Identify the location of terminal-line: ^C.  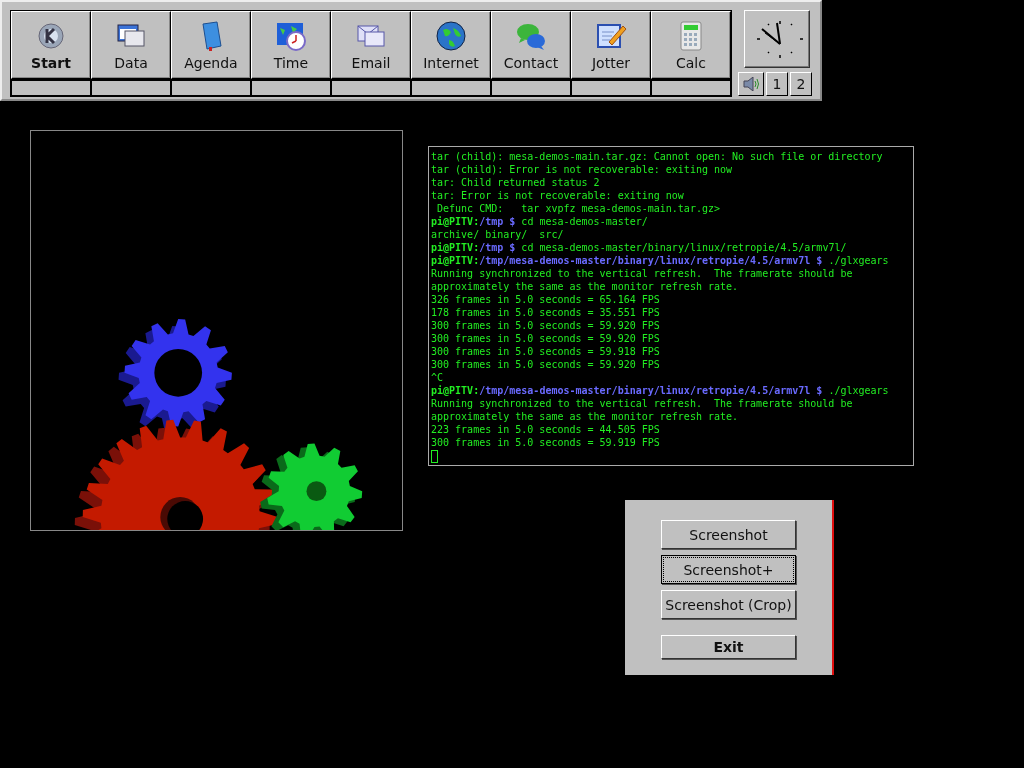
(437, 377).